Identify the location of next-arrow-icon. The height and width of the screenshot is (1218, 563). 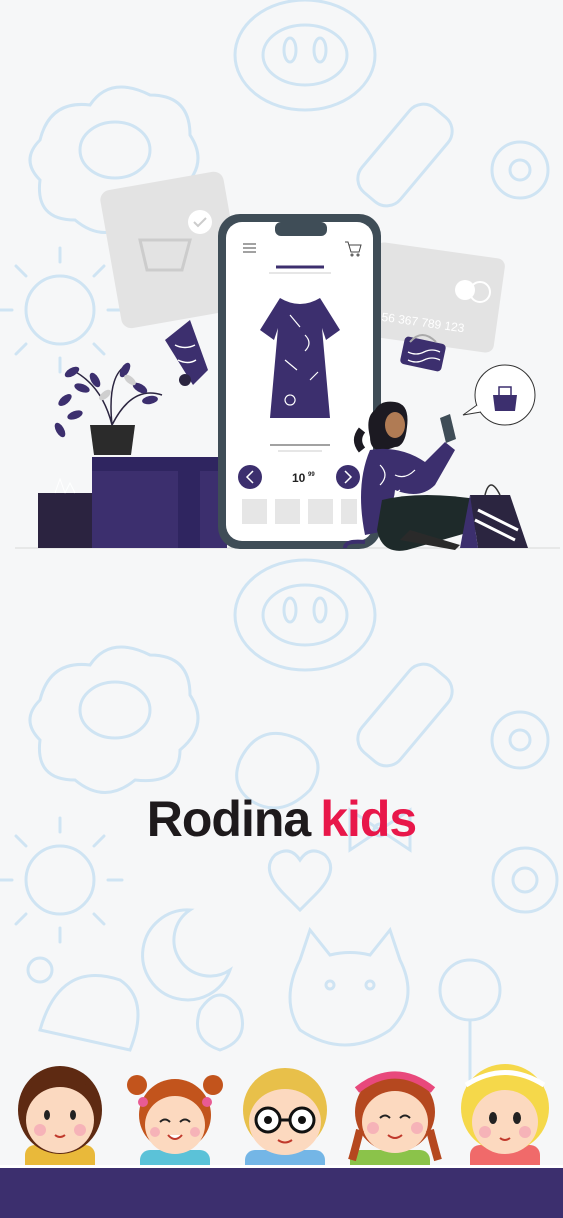
(348, 477).